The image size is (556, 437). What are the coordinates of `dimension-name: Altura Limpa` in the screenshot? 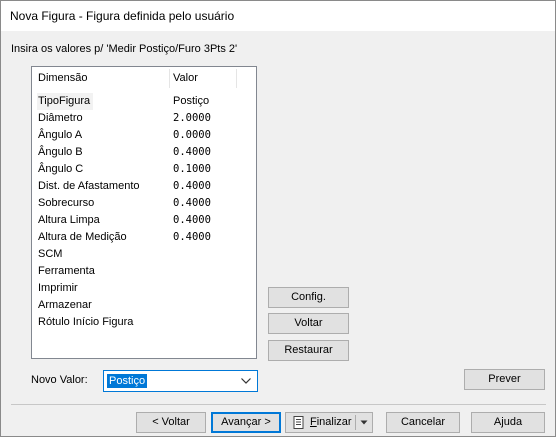 It's located at (69, 220).